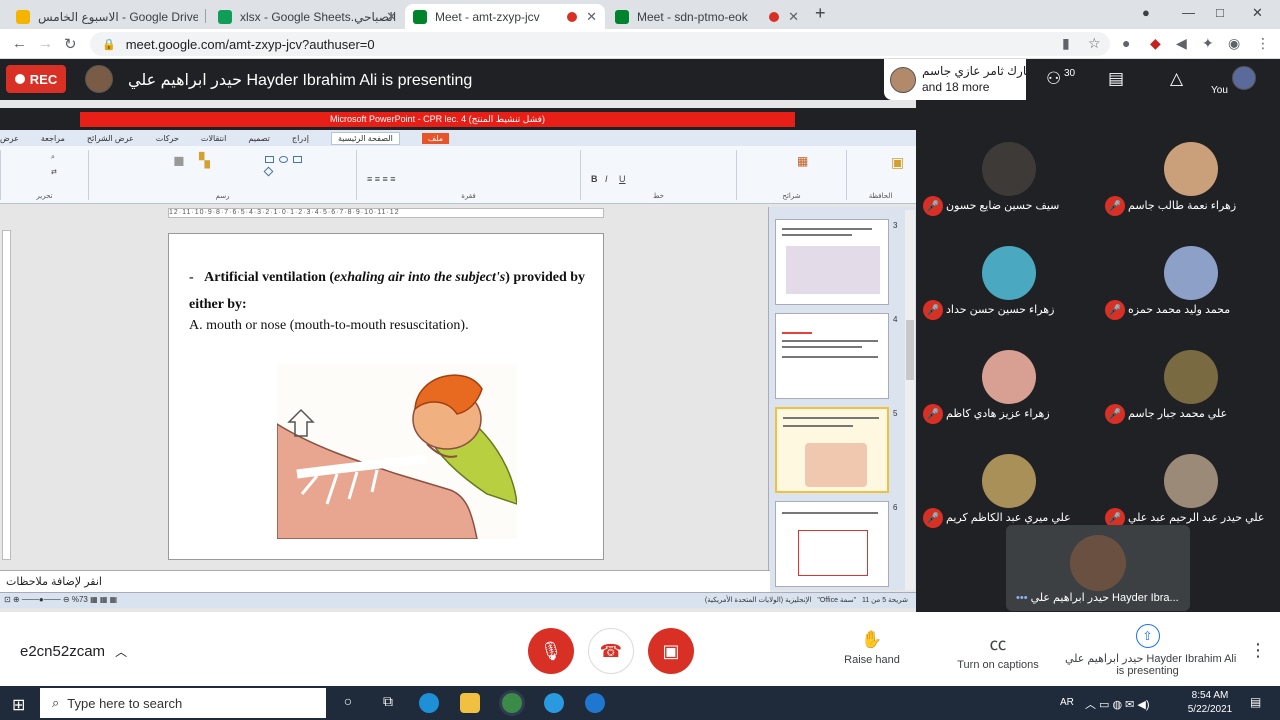  Describe the element at coordinates (554, 703) in the screenshot. I see `telegram-icon` at that location.